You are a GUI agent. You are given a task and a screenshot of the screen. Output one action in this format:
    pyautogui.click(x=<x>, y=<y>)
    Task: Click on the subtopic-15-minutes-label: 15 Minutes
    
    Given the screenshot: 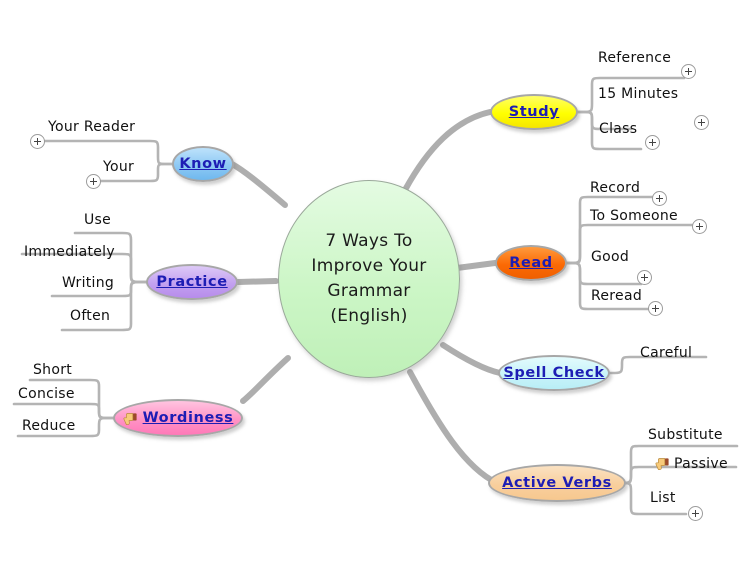 What is the action you would take?
    pyautogui.click(x=638, y=94)
    